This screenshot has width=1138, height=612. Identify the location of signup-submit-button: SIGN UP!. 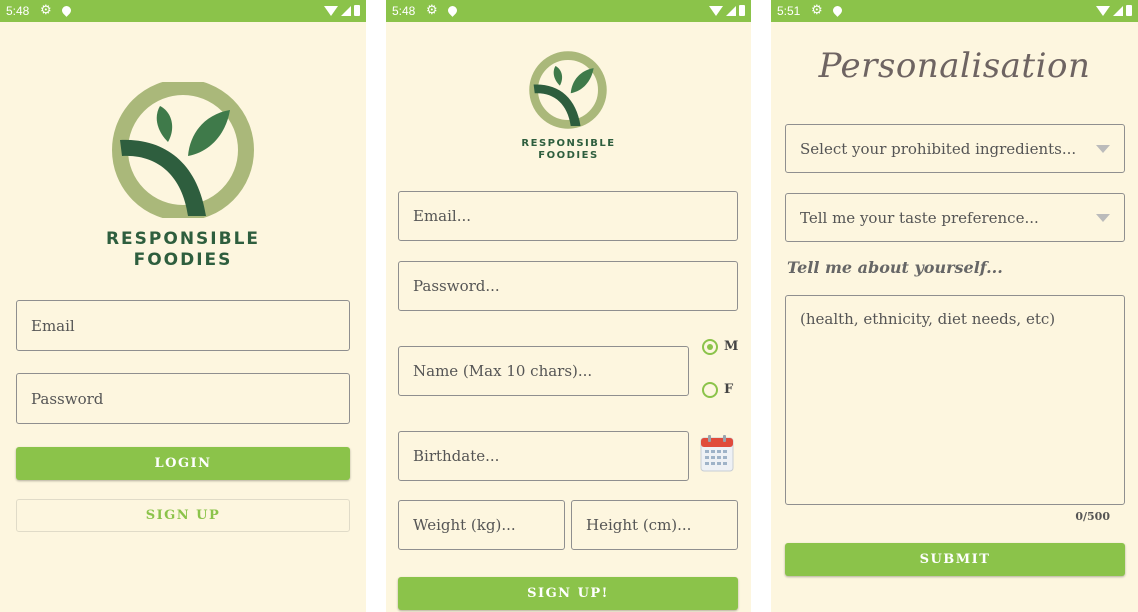
(568, 593).